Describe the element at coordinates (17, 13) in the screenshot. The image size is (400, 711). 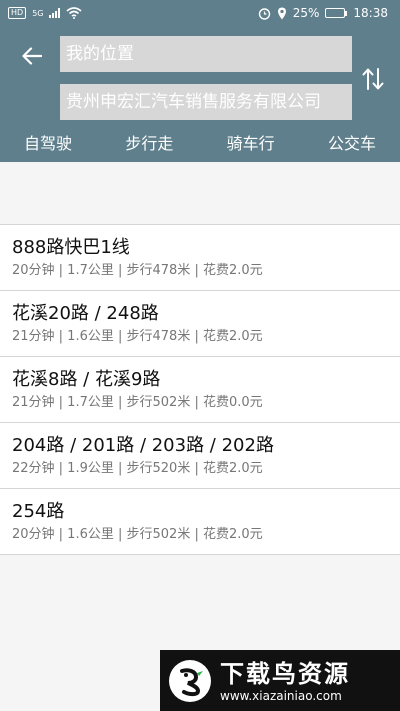
I see `hd-icon: HD` at that location.